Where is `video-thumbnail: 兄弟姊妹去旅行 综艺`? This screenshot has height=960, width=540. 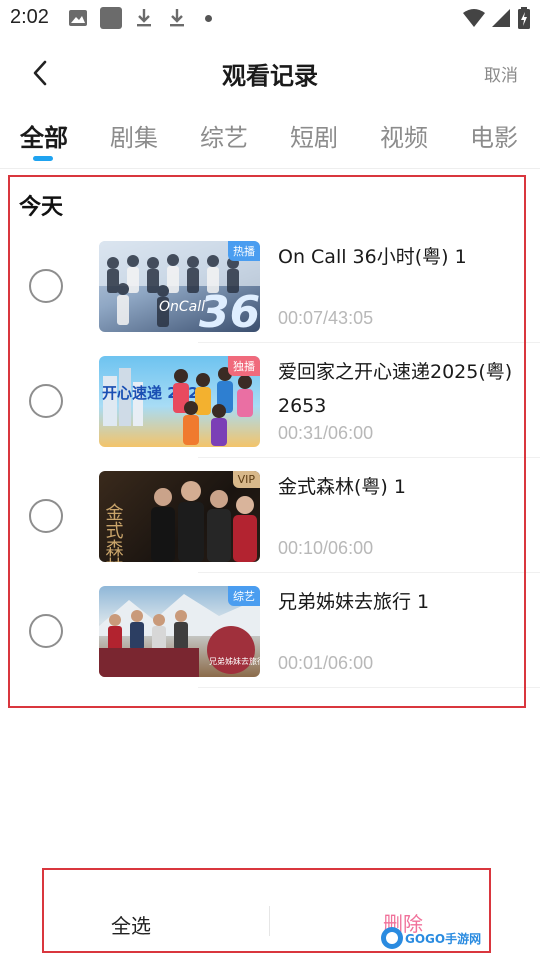
video-thumbnail: 兄弟姊妹去旅行 综艺 is located at coordinates (179, 631).